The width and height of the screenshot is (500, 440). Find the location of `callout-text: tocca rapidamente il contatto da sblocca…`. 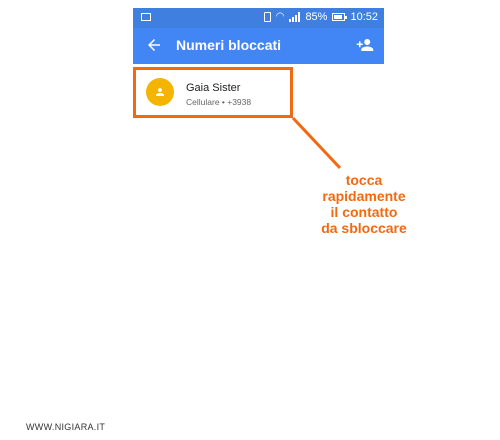

callout-text: tocca rapidamente il contatto da sblocca… is located at coordinates (364, 204).